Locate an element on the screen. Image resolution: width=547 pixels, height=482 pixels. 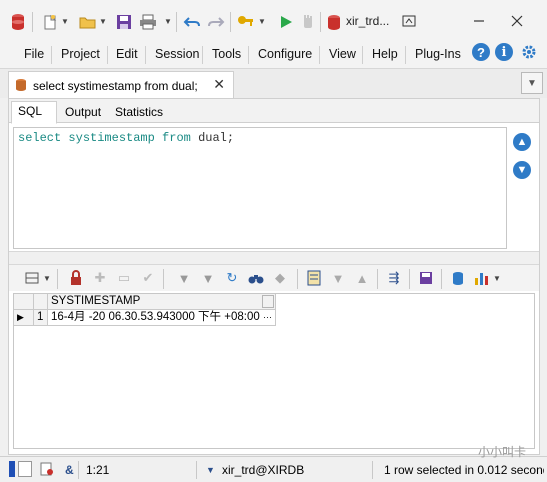
pin-icon is located at coordinates (409, 21).